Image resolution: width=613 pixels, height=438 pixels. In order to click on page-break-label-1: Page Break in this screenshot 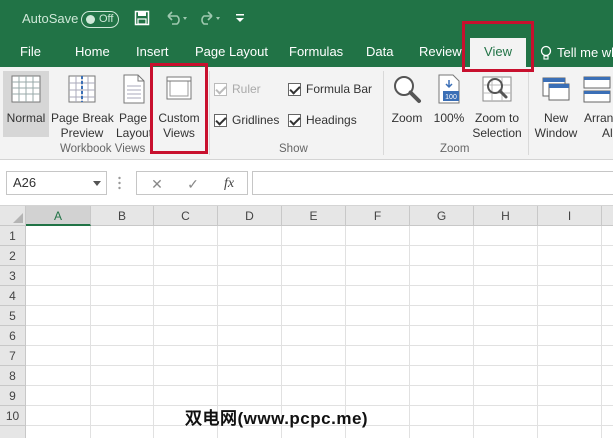, I will do `click(82, 118)`.